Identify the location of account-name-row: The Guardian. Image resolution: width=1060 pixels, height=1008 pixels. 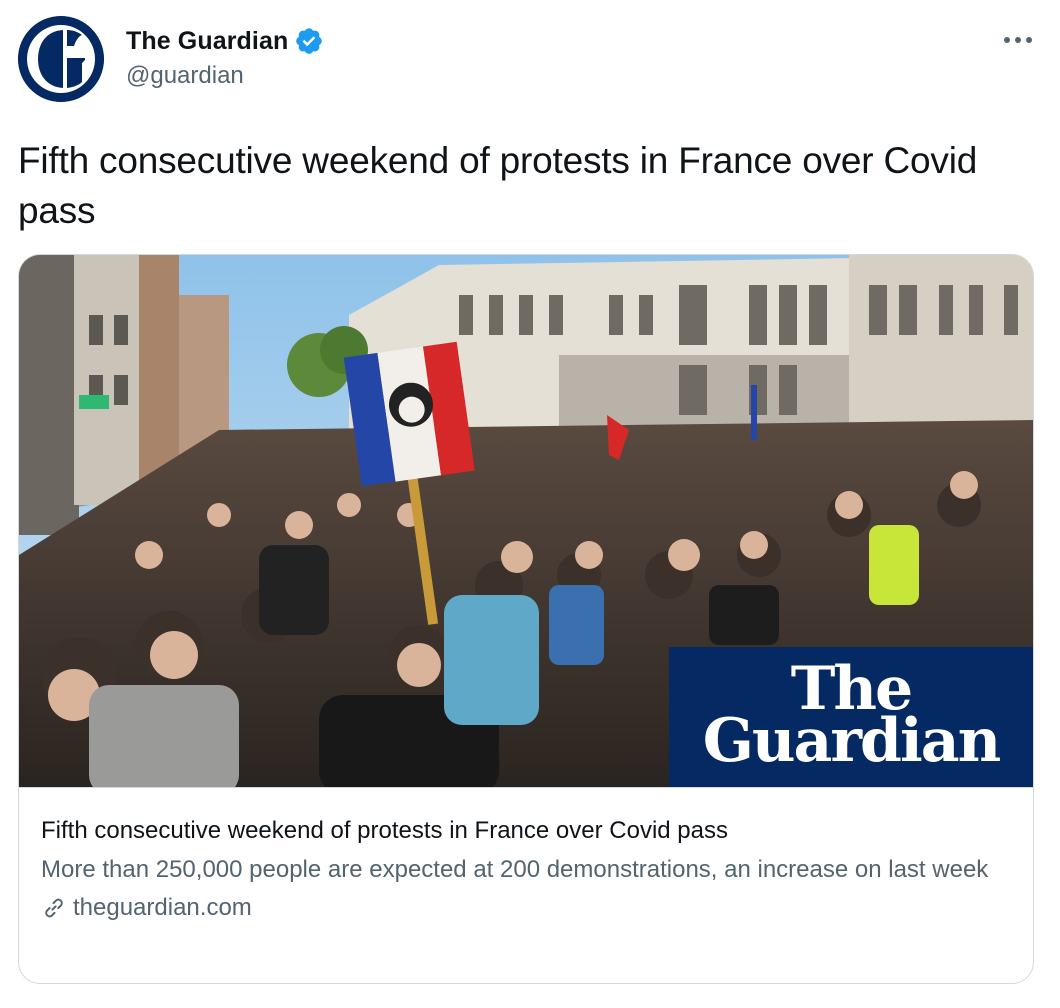
(225, 41).